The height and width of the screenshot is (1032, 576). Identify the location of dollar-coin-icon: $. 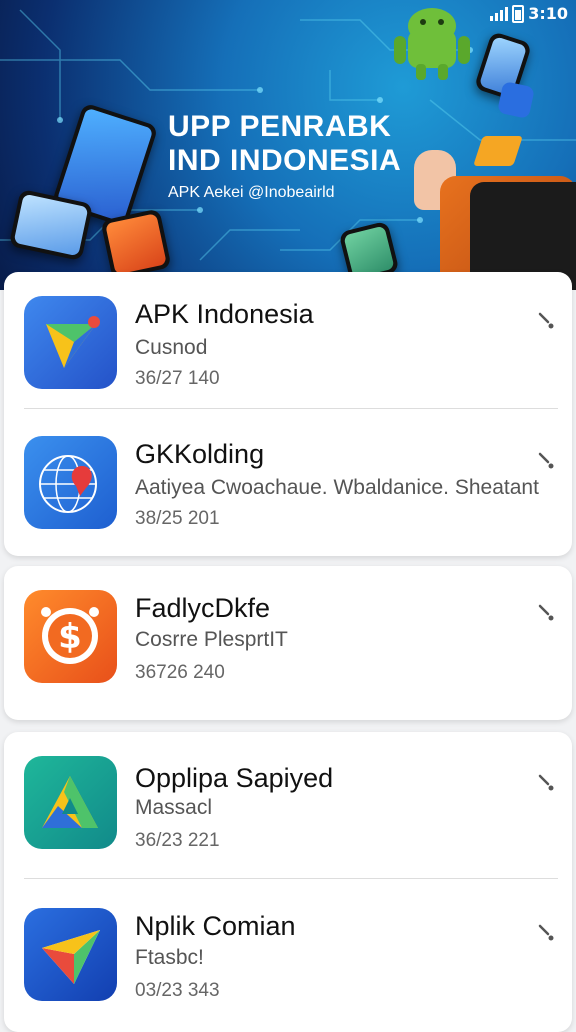
(70, 636).